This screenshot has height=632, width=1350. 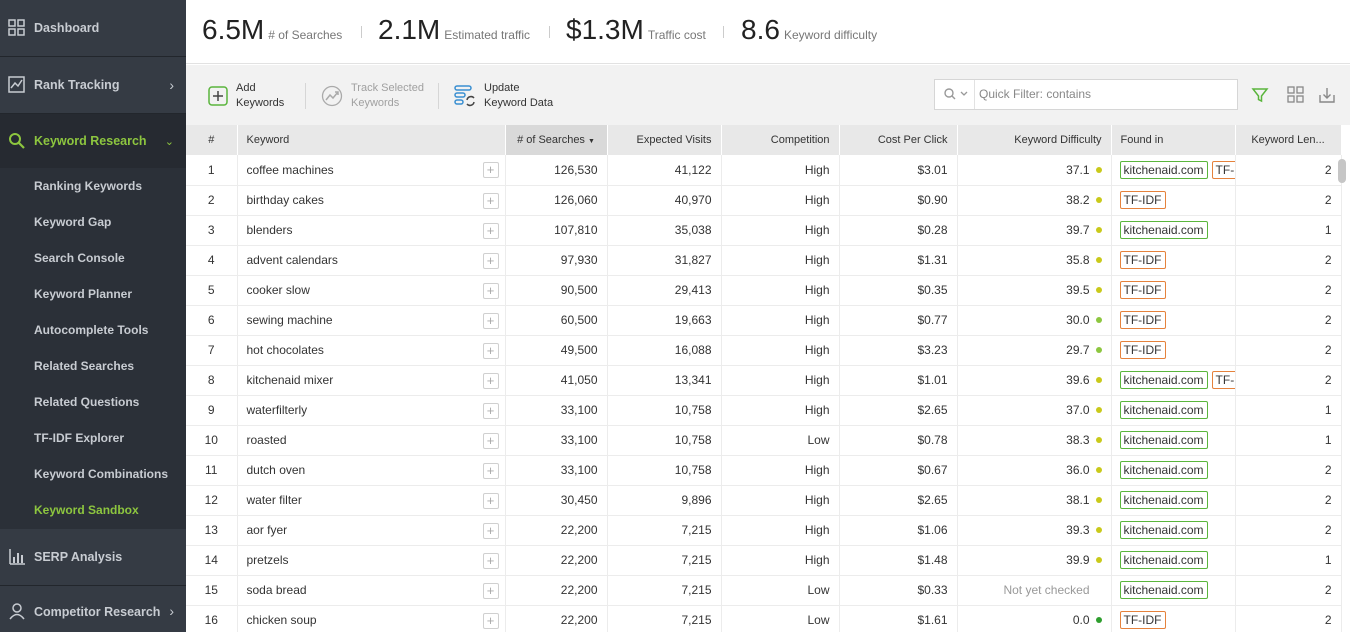 I want to click on quick-filter-input, so click(x=1106, y=94).